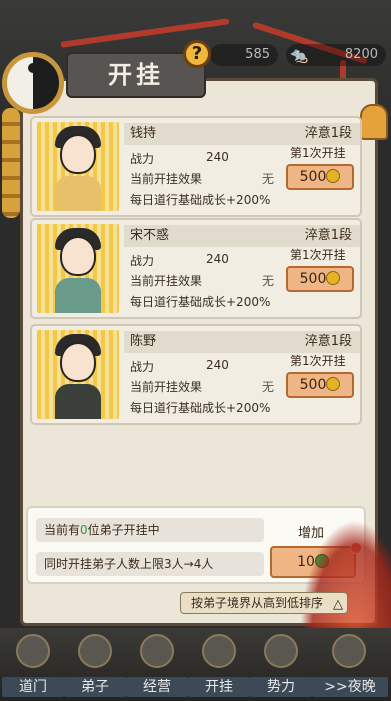 This screenshot has height=701, width=391. What do you see at coordinates (349, 651) in the screenshot?
I see `night-icon` at bounding box center [349, 651].